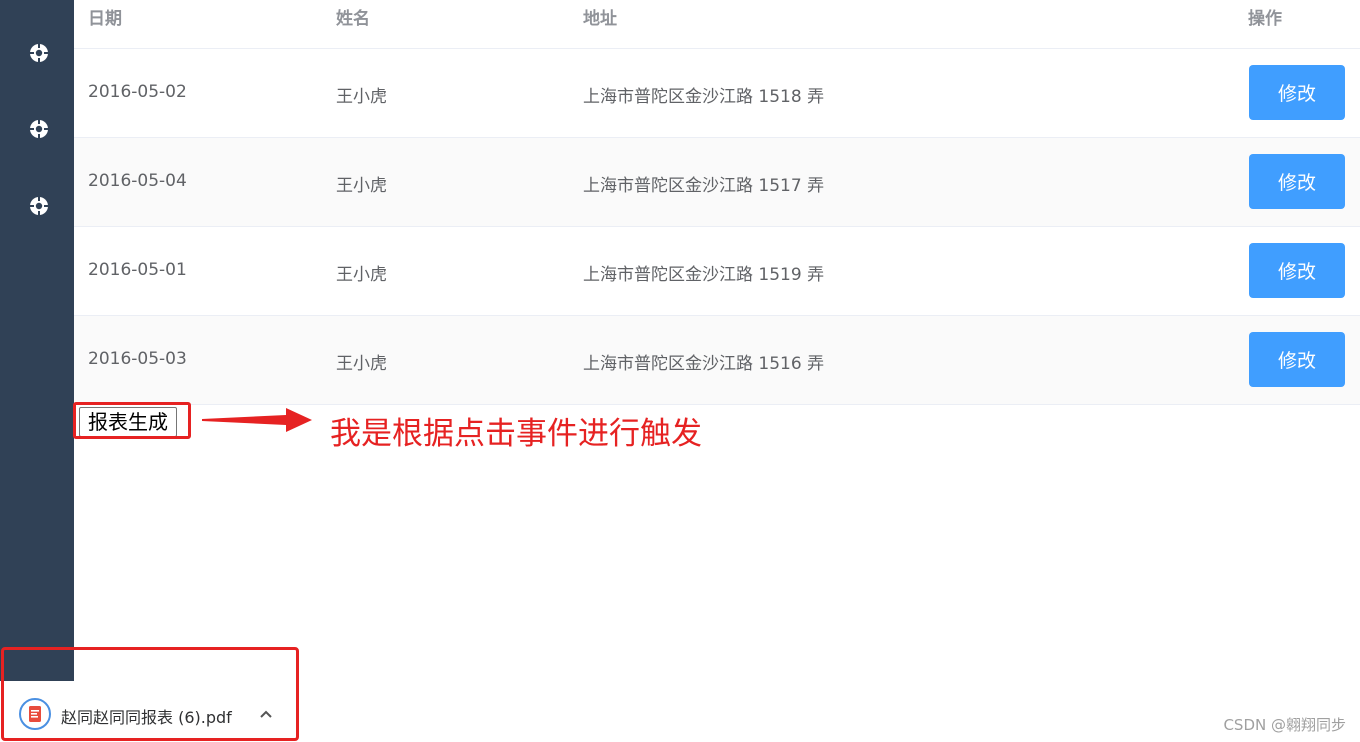 This screenshot has width=1360, height=742. I want to click on table-header: 日期 姓名 地址 操作, so click(717, 24).